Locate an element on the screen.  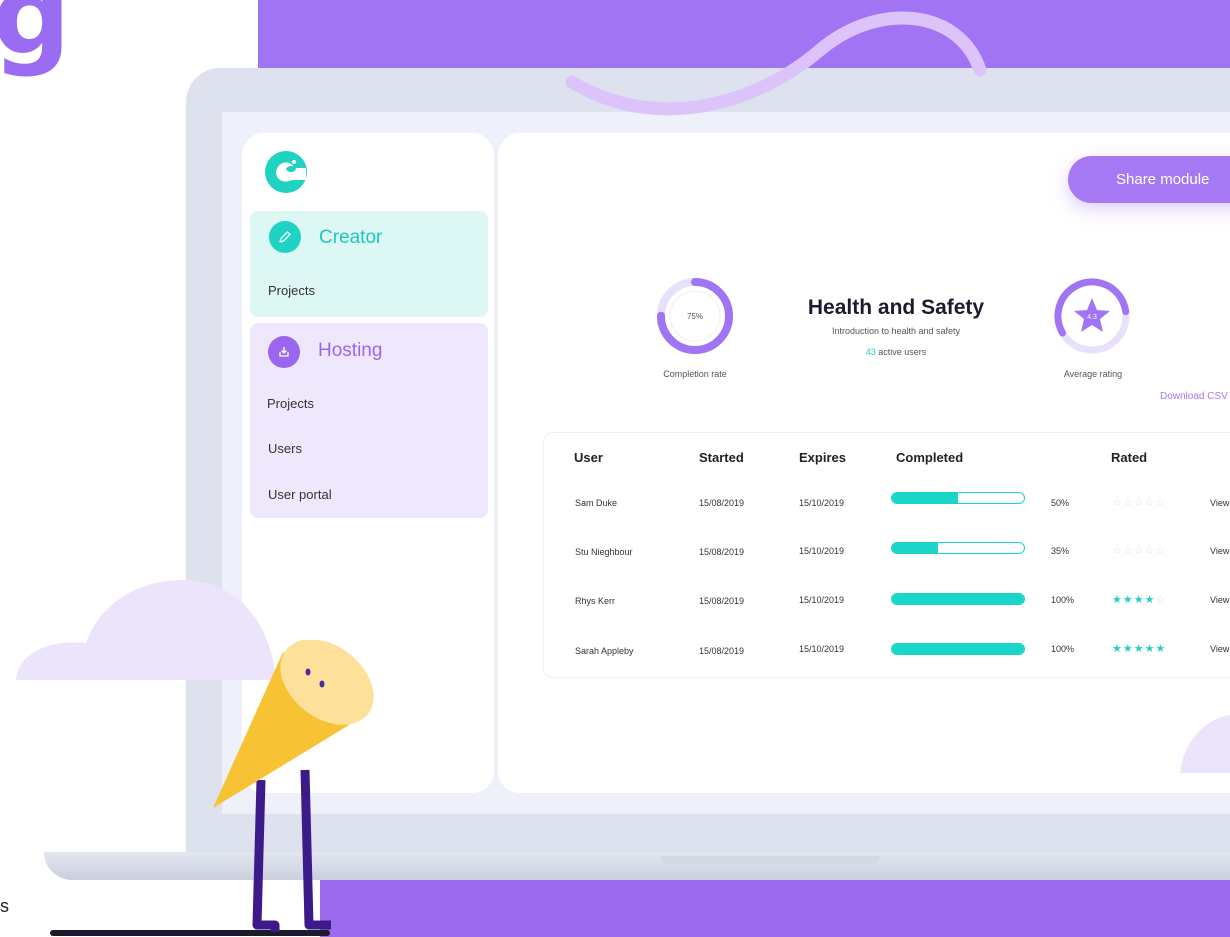
completion-rate-label: Completion rate is located at coordinates (695, 374).